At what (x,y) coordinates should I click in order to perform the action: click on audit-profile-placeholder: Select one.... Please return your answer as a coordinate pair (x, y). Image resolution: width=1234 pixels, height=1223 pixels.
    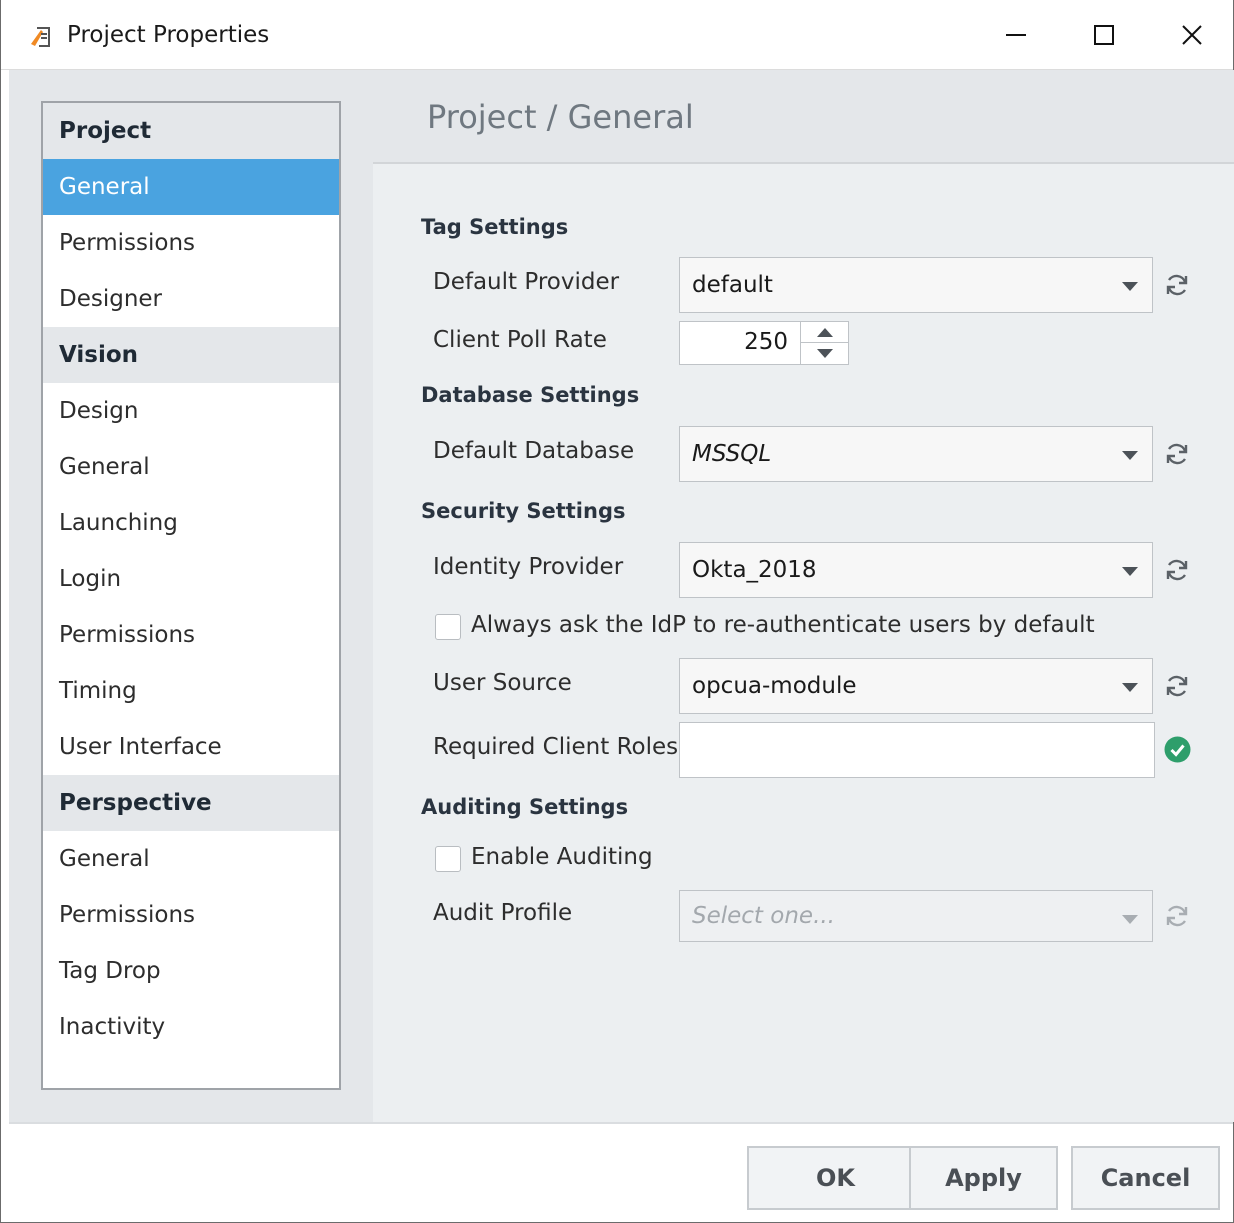
    Looking at the image, I should click on (763, 916).